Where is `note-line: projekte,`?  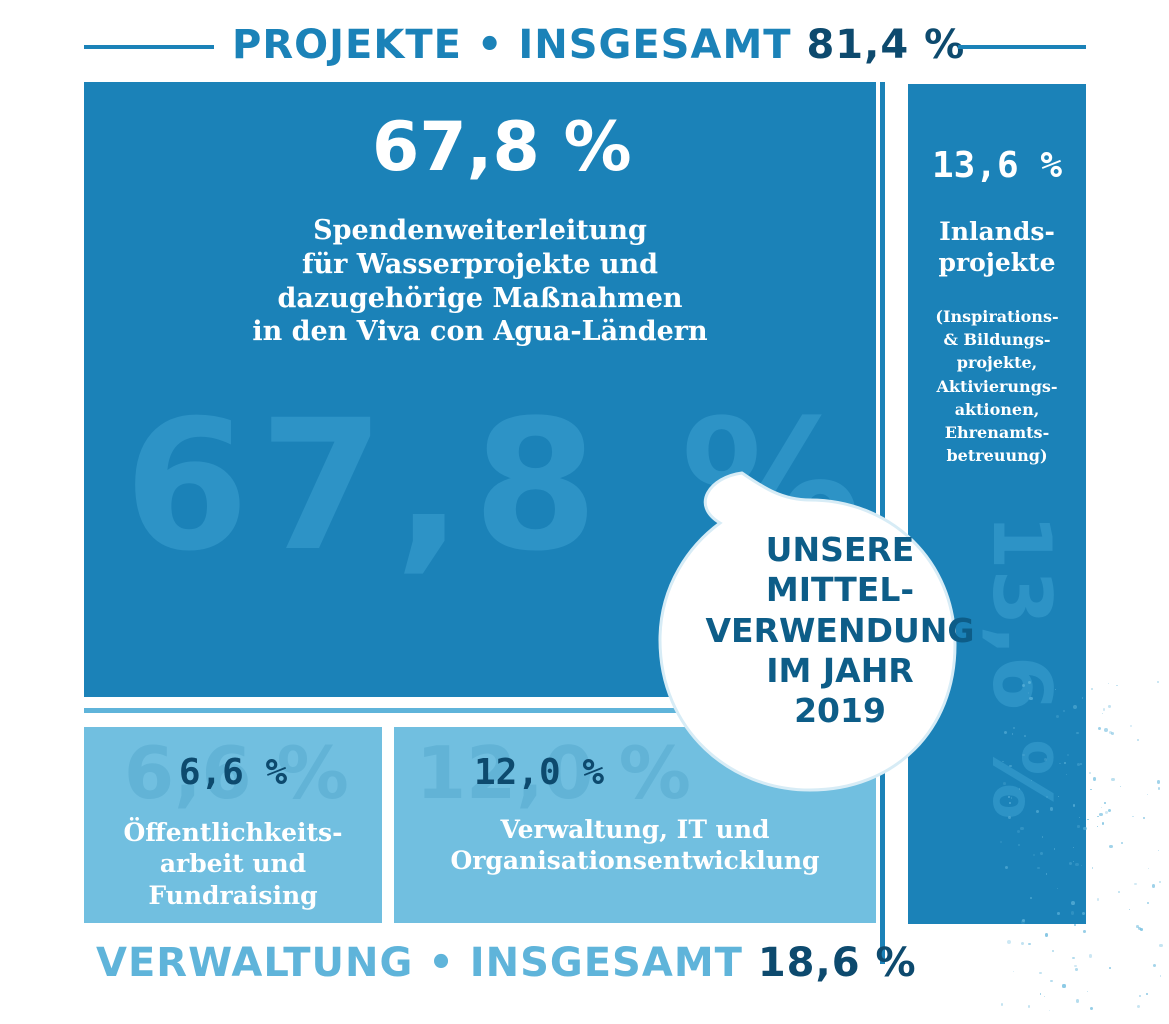 note-line: projekte, is located at coordinates (997, 363).